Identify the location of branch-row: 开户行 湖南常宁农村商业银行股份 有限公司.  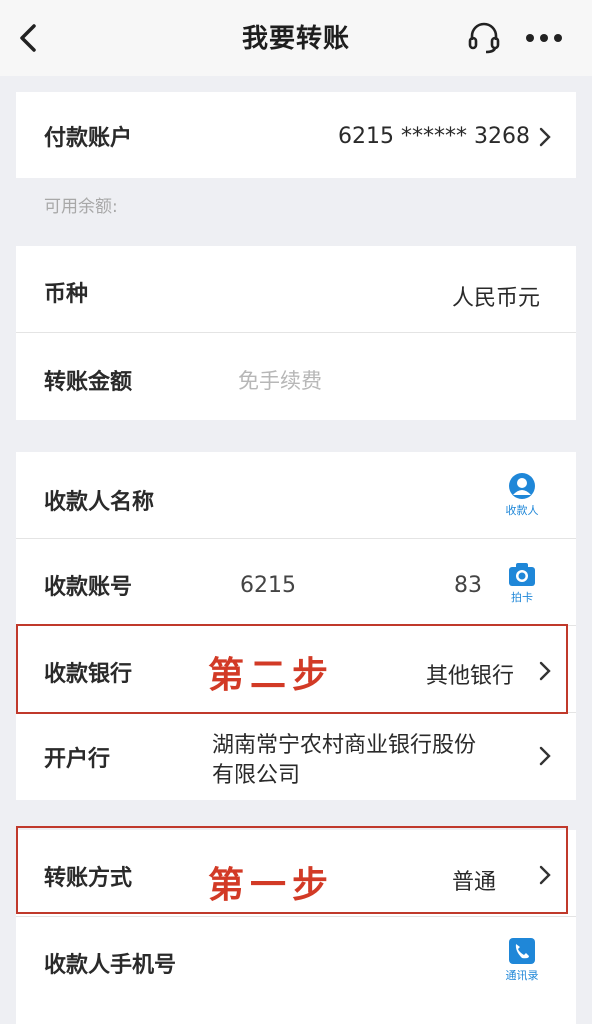
(296, 756).